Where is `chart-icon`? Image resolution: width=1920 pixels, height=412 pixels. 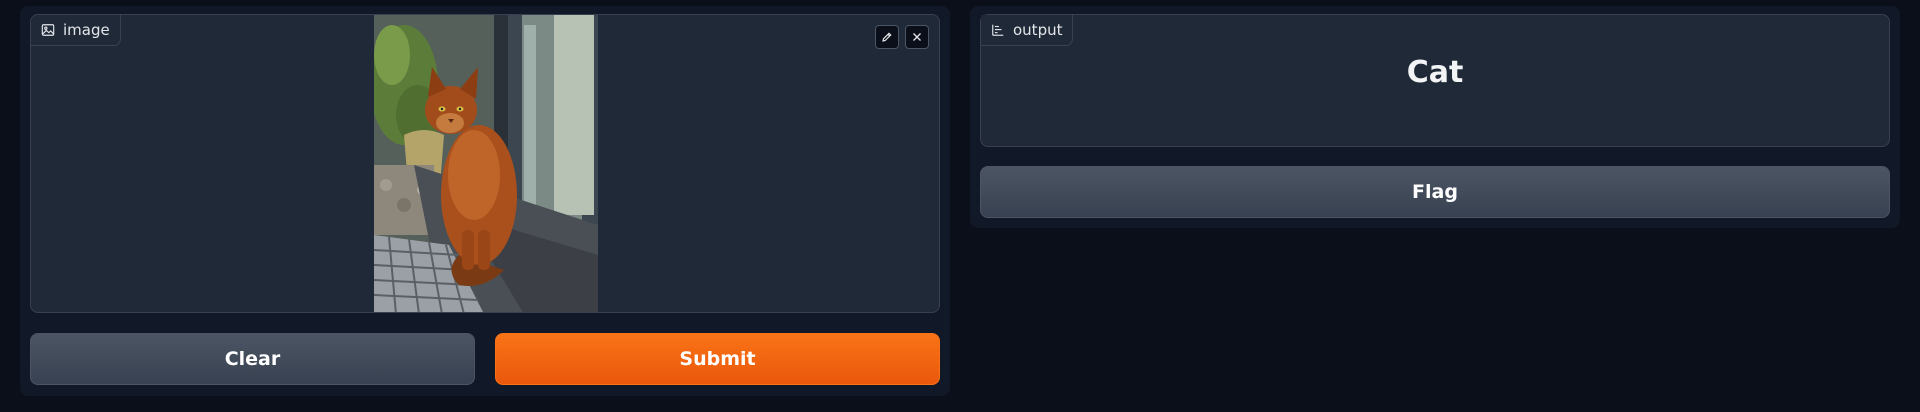
chart-icon is located at coordinates (998, 30).